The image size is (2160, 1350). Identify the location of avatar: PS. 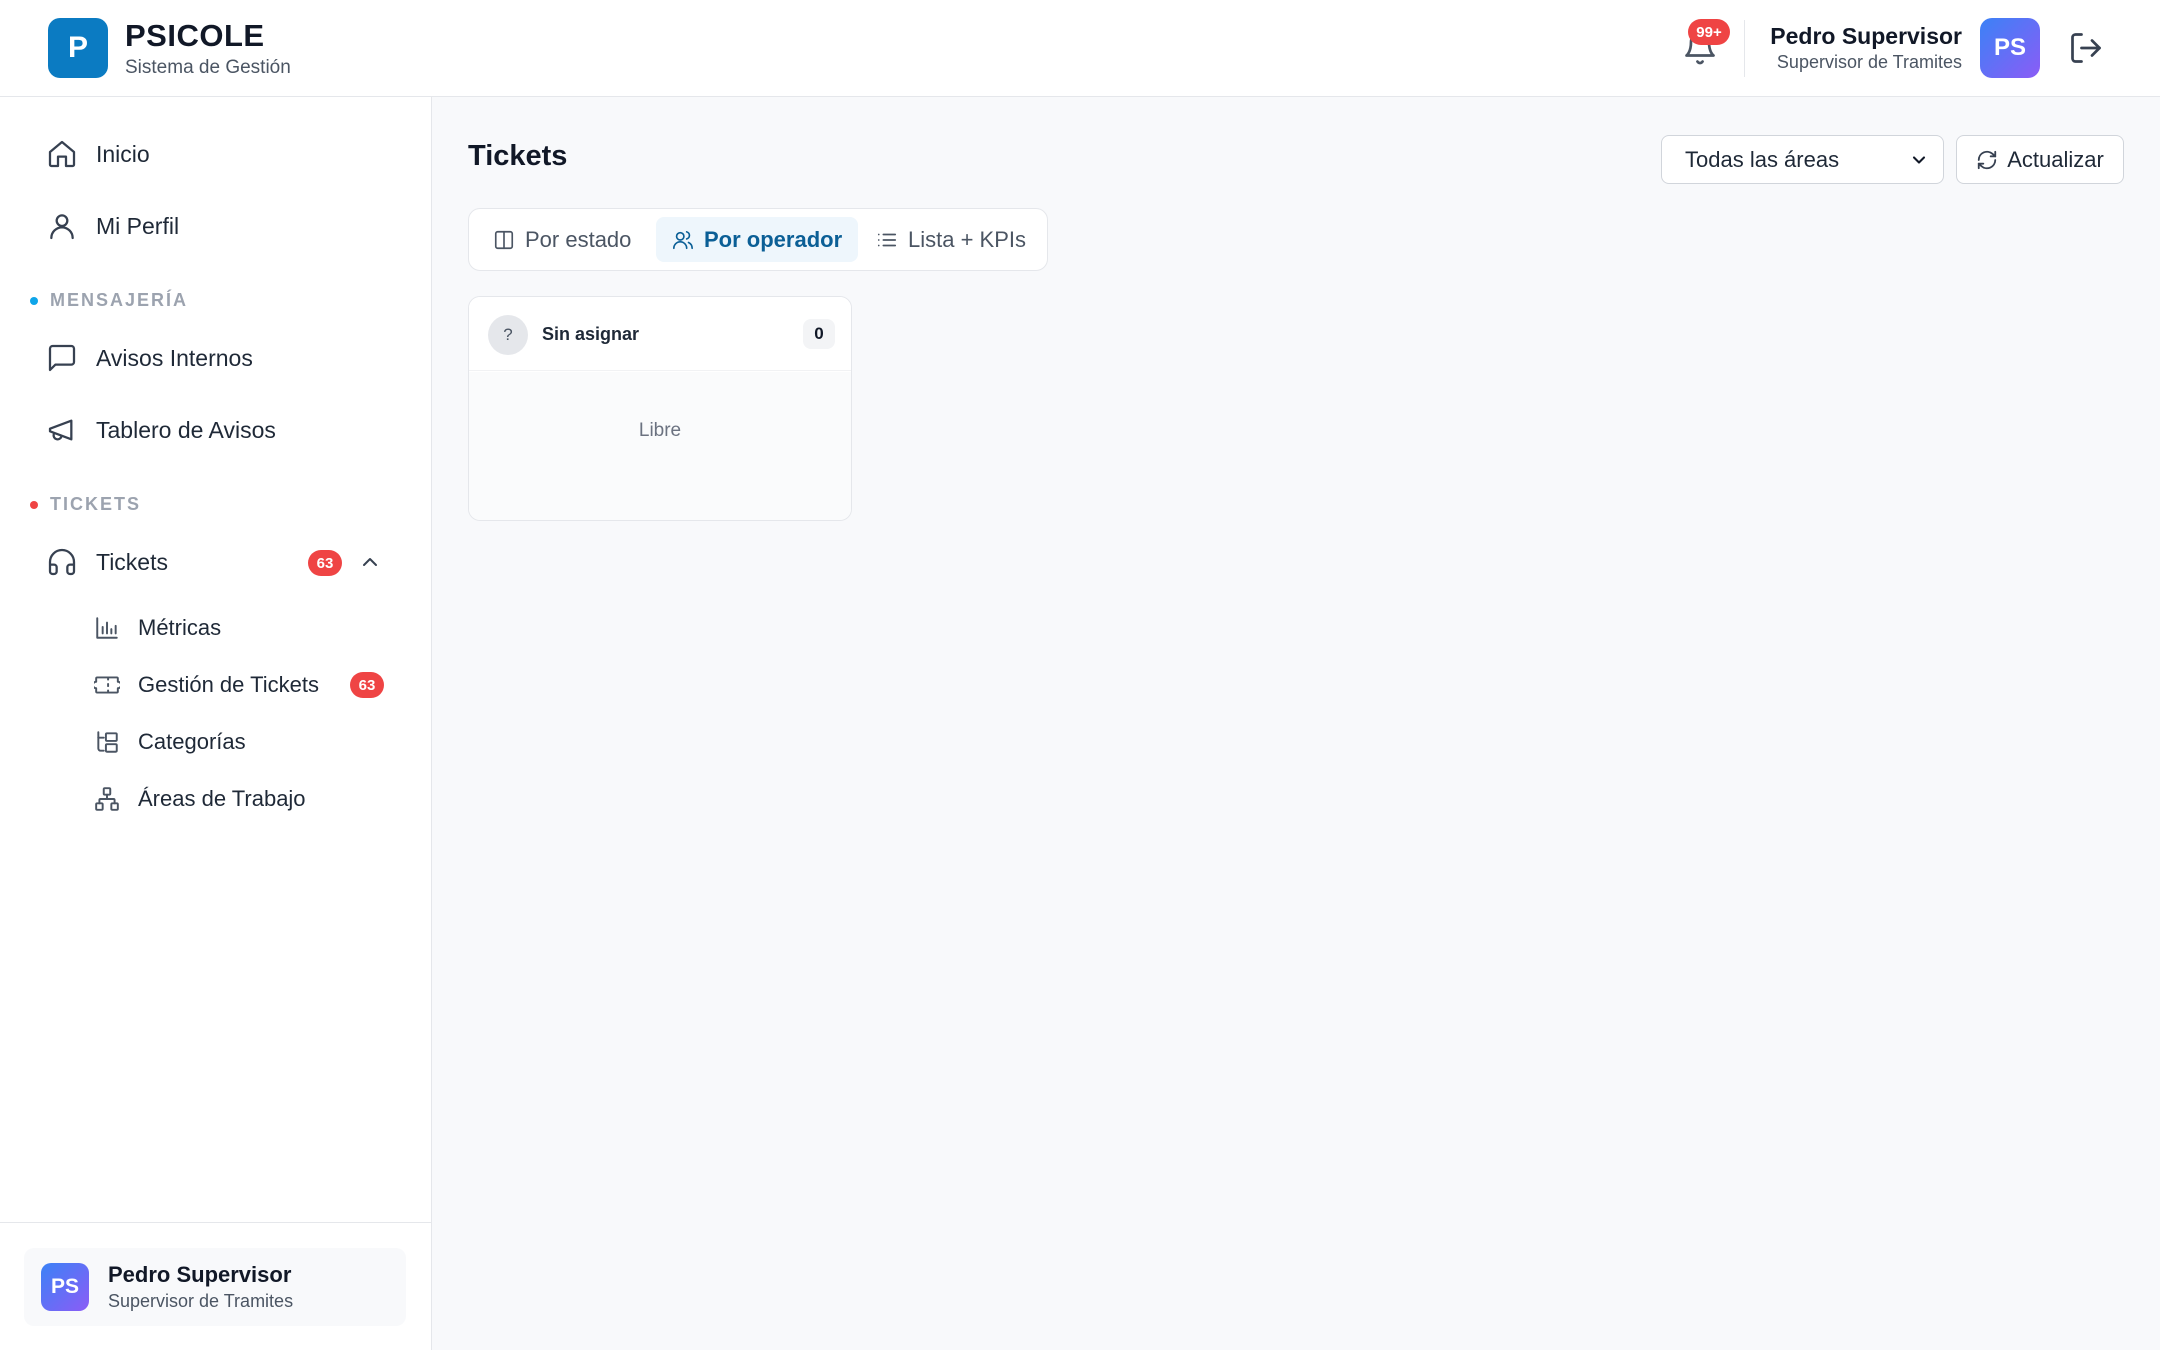
(65, 1287).